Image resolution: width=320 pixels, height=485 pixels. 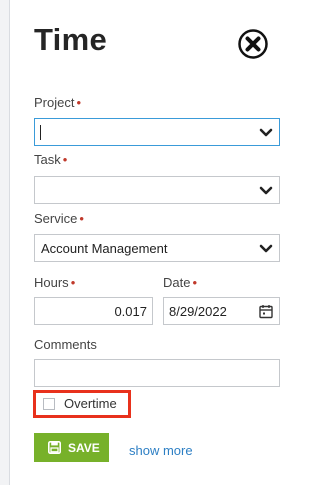 I want to click on date-value: 8/29/2022, so click(x=198, y=311).